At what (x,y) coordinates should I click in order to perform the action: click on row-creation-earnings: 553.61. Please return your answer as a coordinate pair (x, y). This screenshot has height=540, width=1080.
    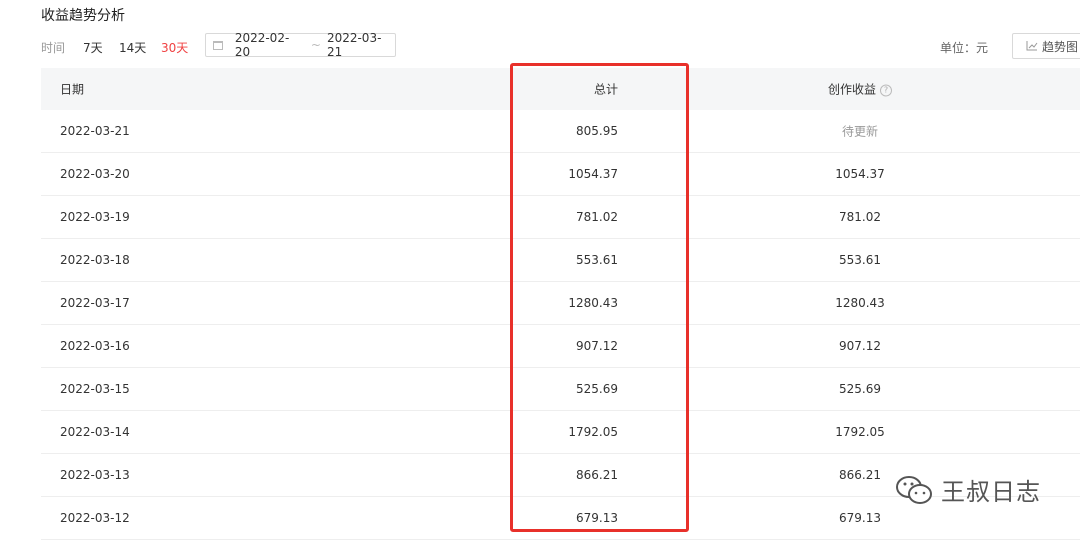
    Looking at the image, I should click on (860, 260).